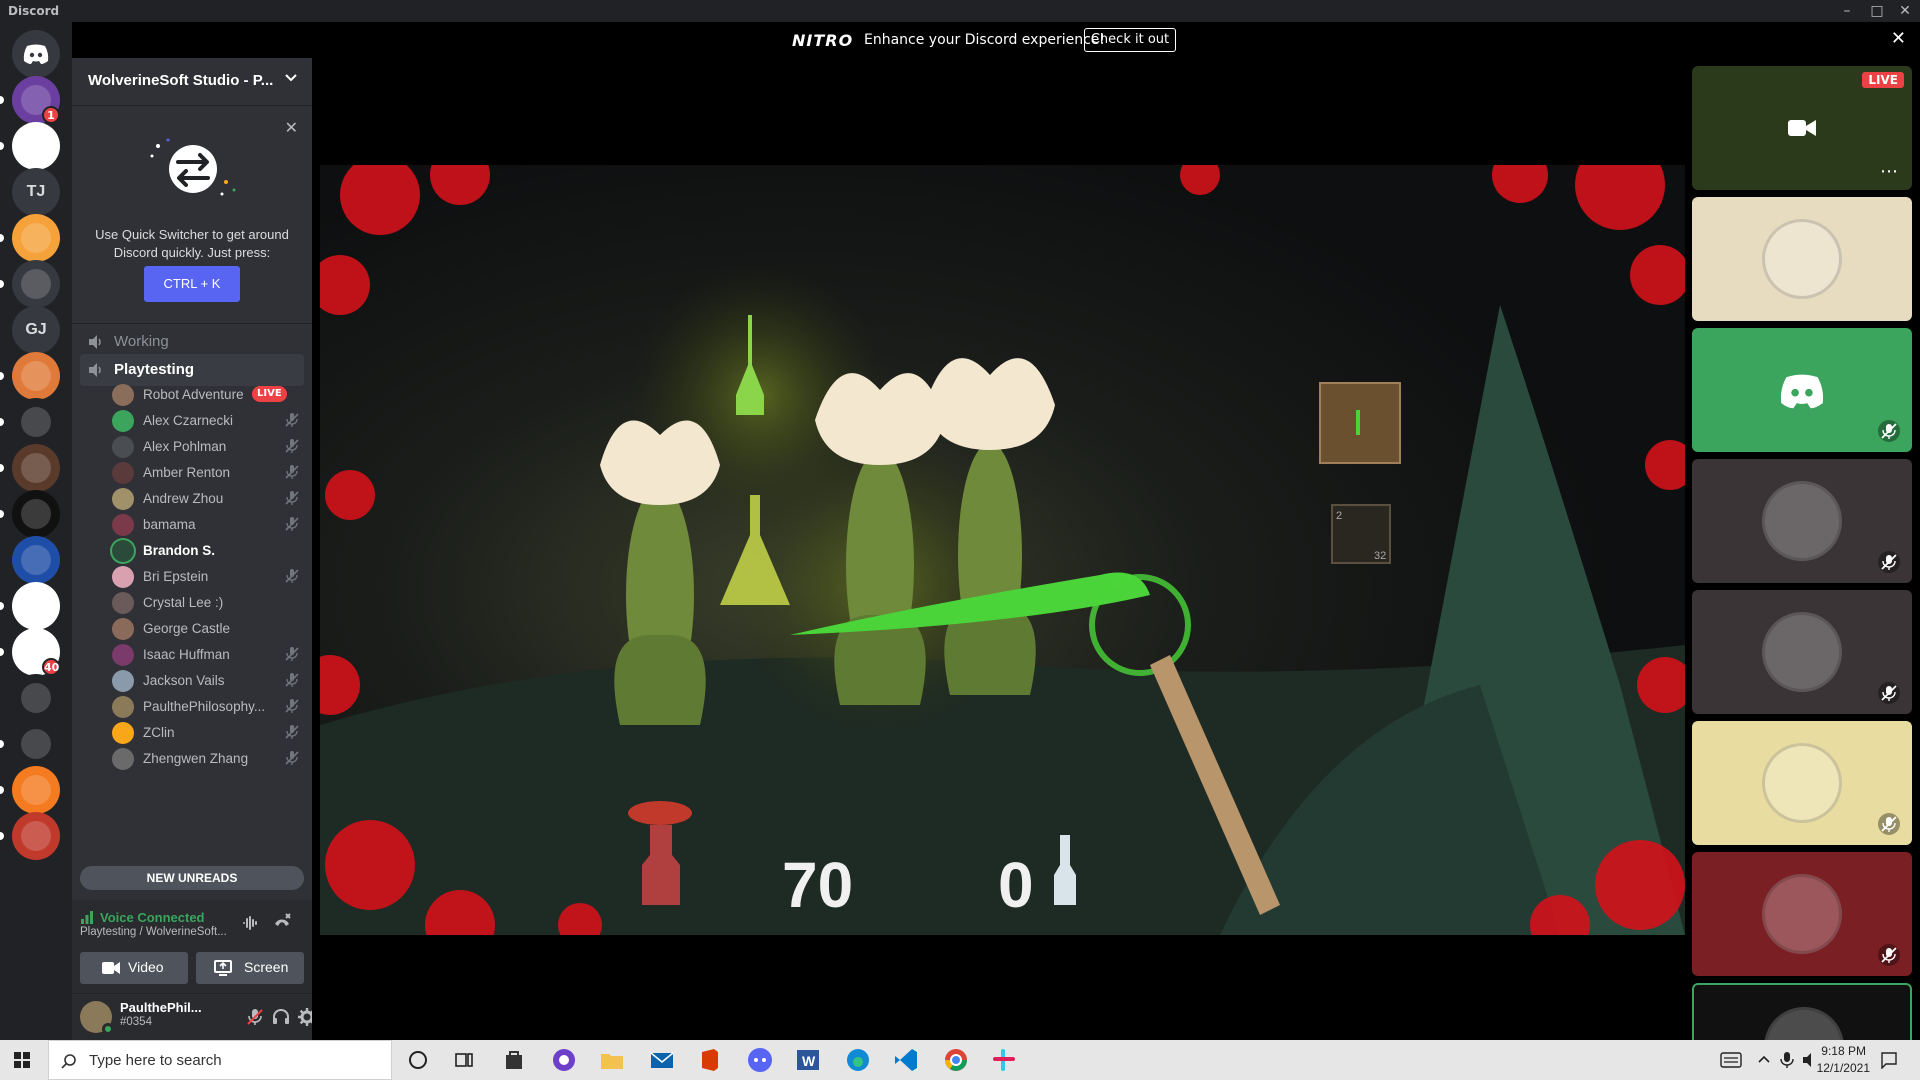  What do you see at coordinates (281, 1017) in the screenshot?
I see `headphones-icon` at bounding box center [281, 1017].